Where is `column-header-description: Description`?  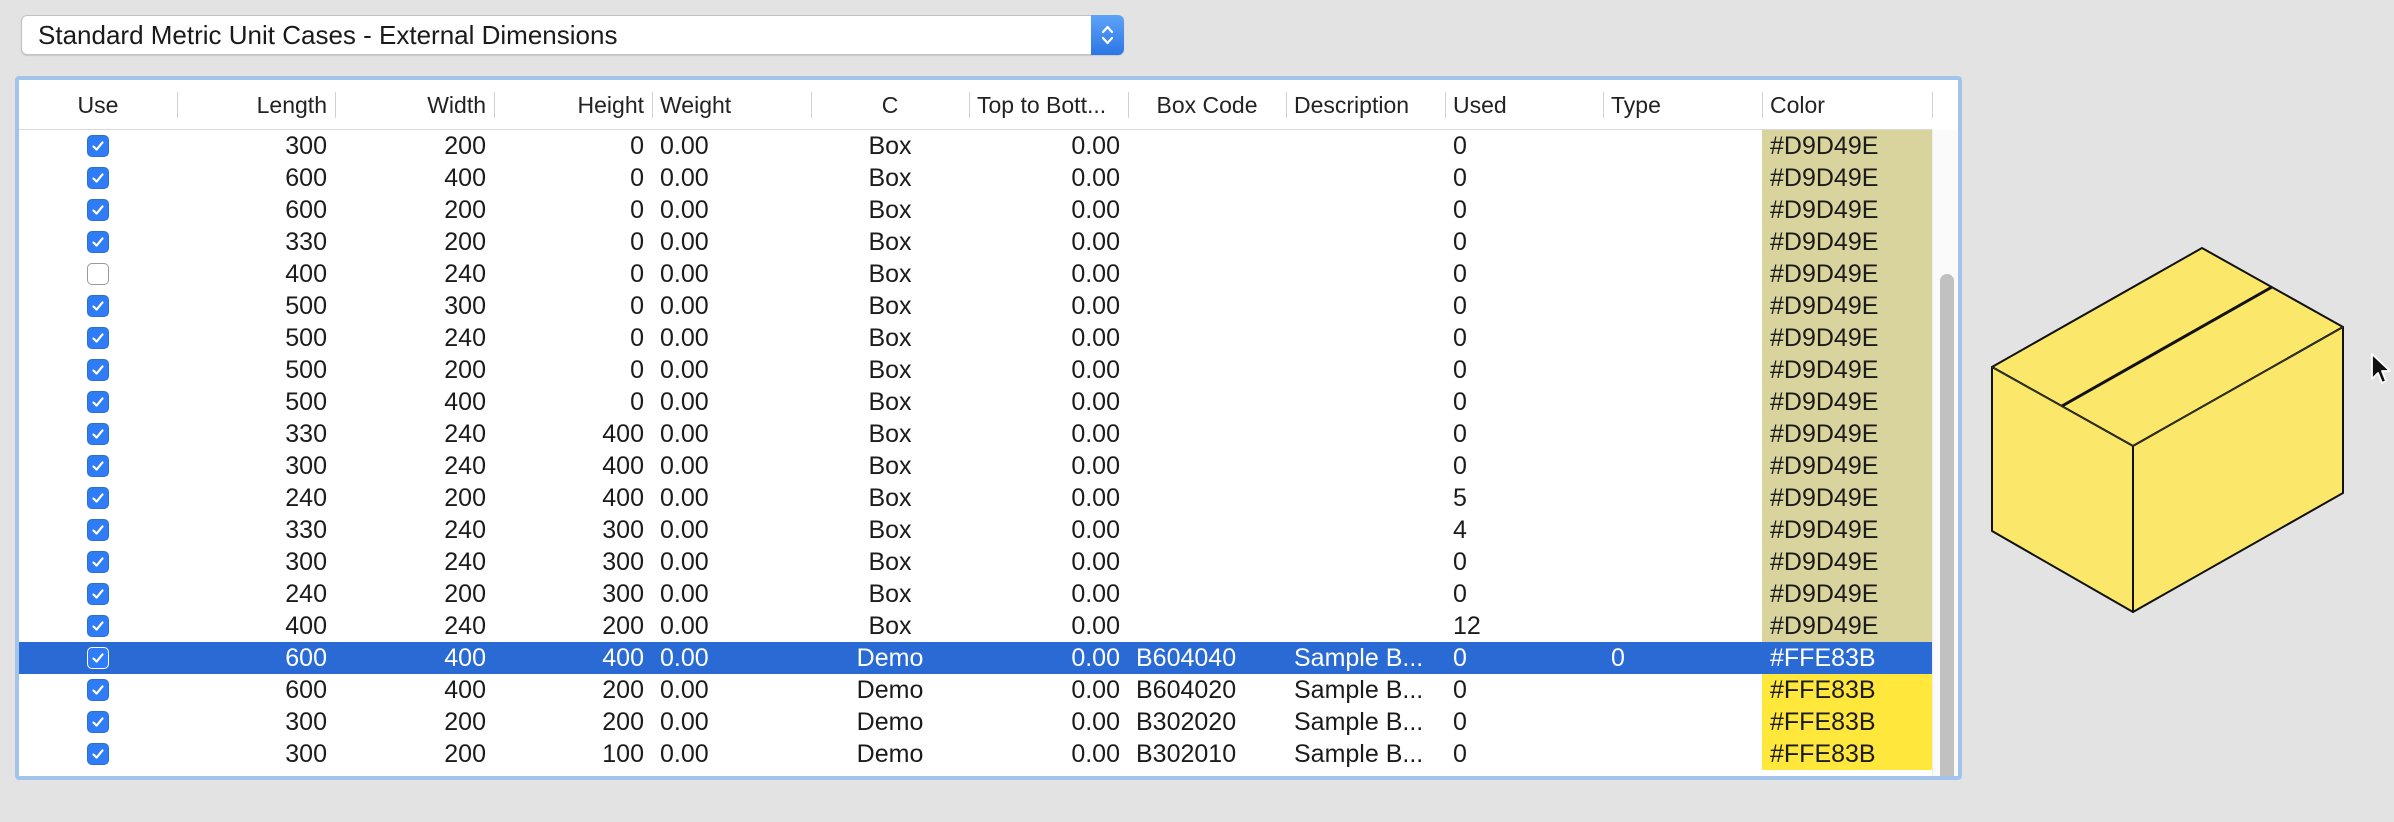 column-header-description: Description is located at coordinates (1365, 105).